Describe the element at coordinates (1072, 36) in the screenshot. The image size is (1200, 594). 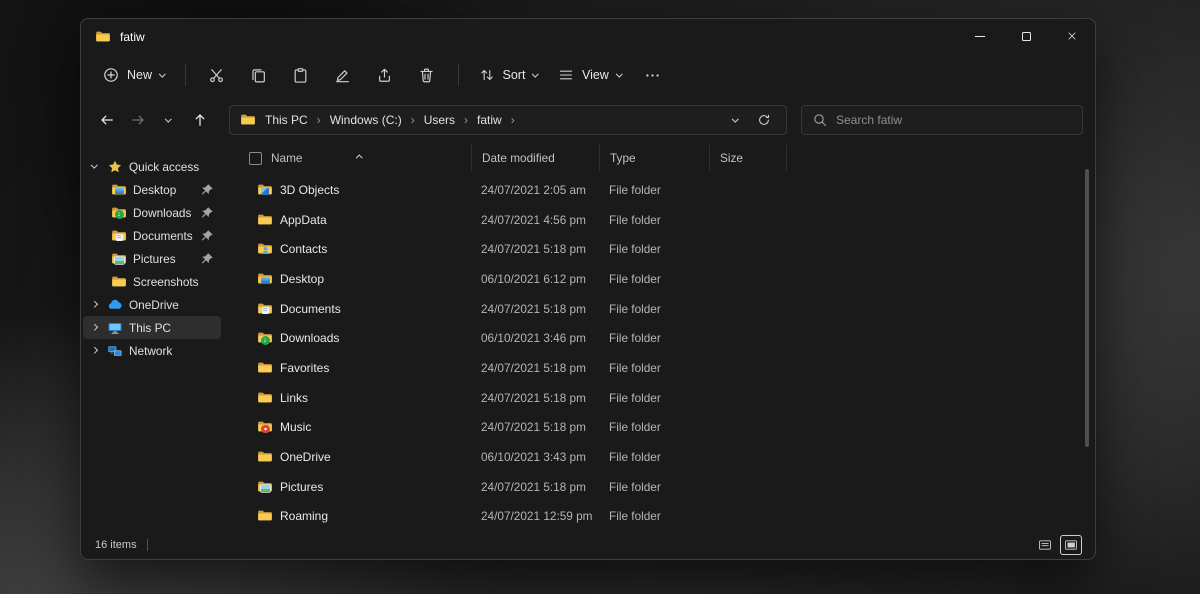
I see `close-button` at that location.